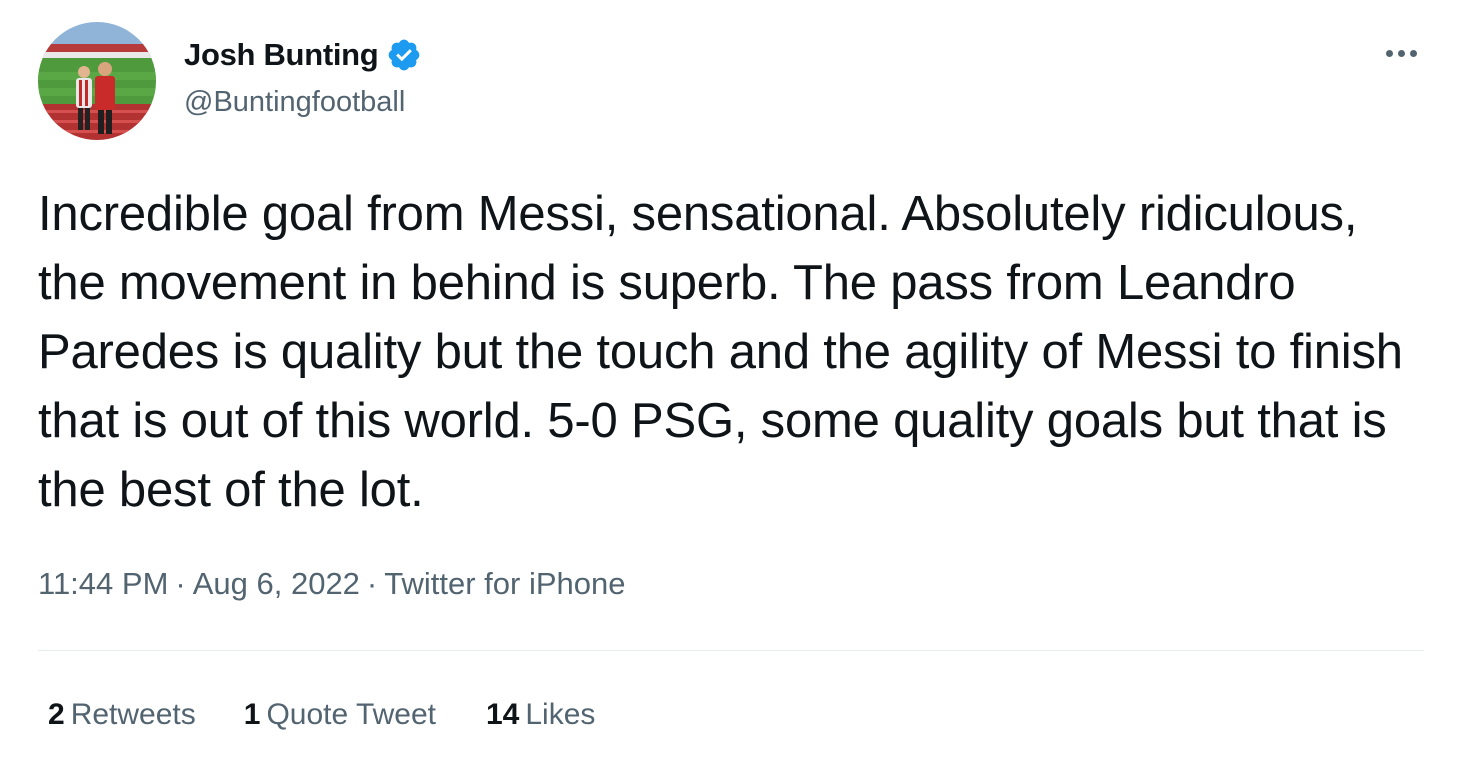  Describe the element at coordinates (281, 54) in the screenshot. I see `author-name-text: Josh Bunting` at that location.